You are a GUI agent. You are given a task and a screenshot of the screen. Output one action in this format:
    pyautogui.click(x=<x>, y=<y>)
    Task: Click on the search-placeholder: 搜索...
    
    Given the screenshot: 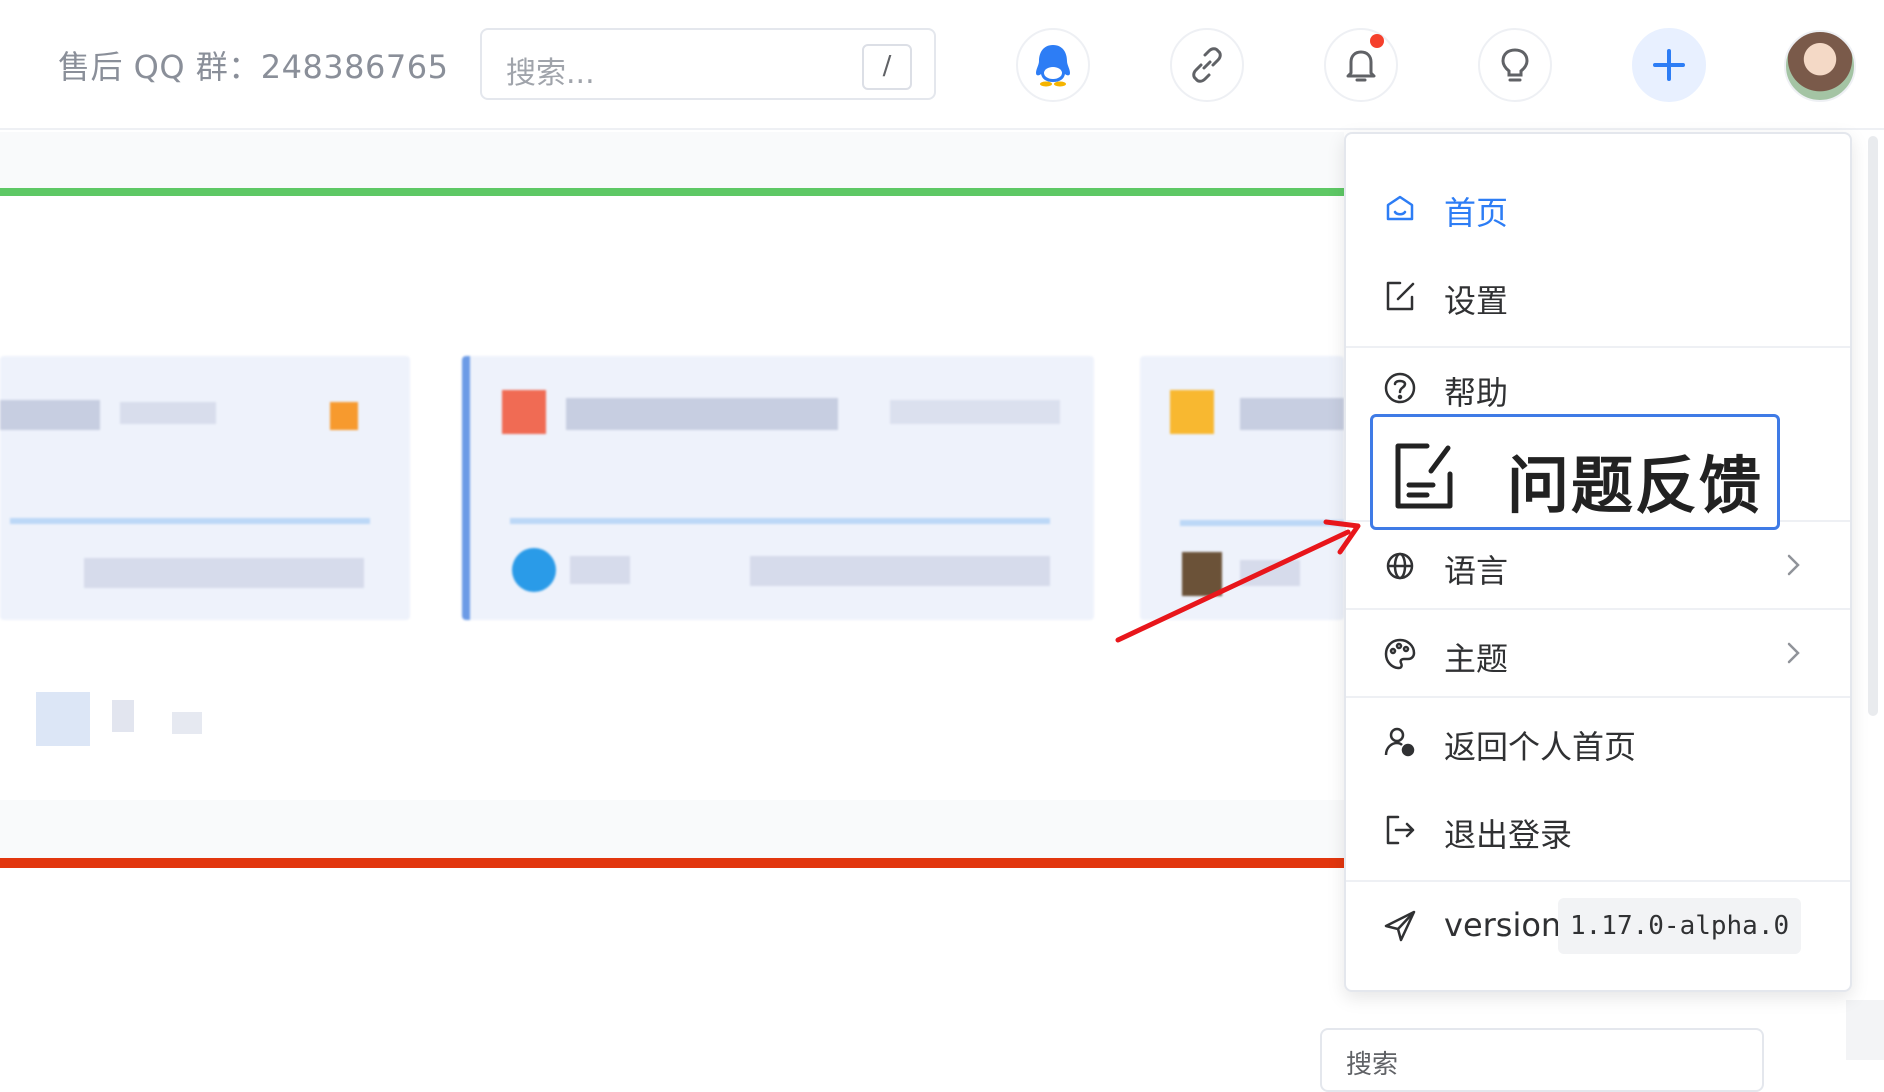 What is the action you would take?
    pyautogui.click(x=550, y=73)
    